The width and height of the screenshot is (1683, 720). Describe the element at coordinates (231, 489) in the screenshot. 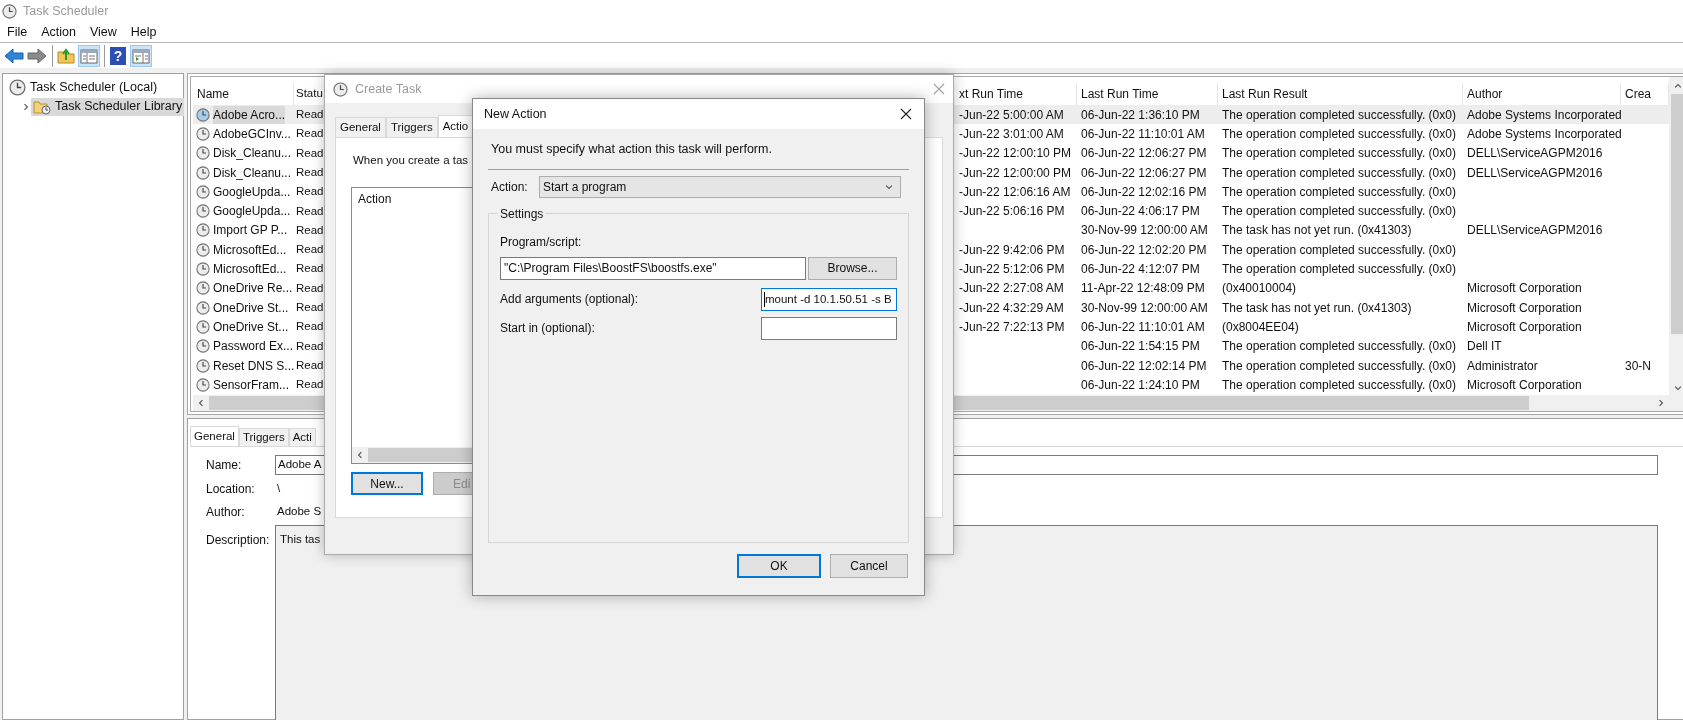

I see `field-label: Location:` at that location.